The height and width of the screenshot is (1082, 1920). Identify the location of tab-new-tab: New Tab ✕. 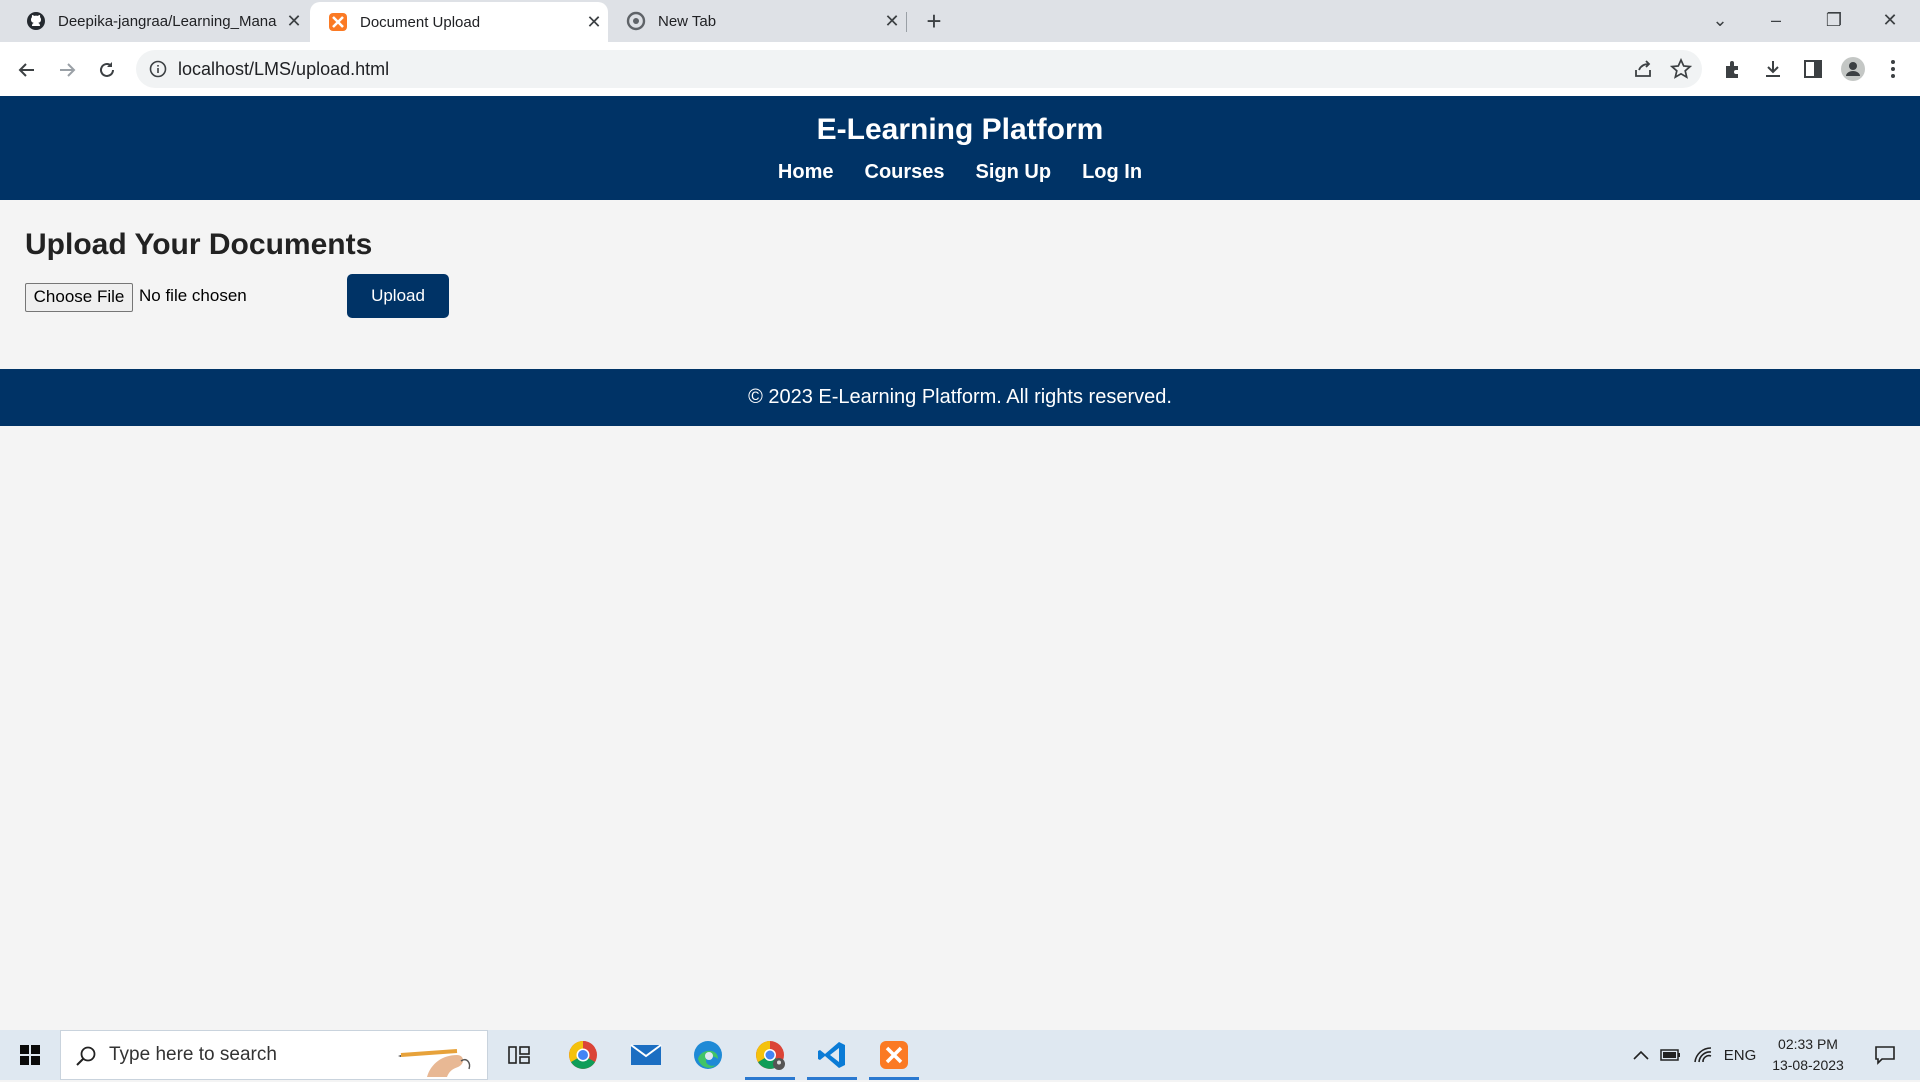
(757, 21).